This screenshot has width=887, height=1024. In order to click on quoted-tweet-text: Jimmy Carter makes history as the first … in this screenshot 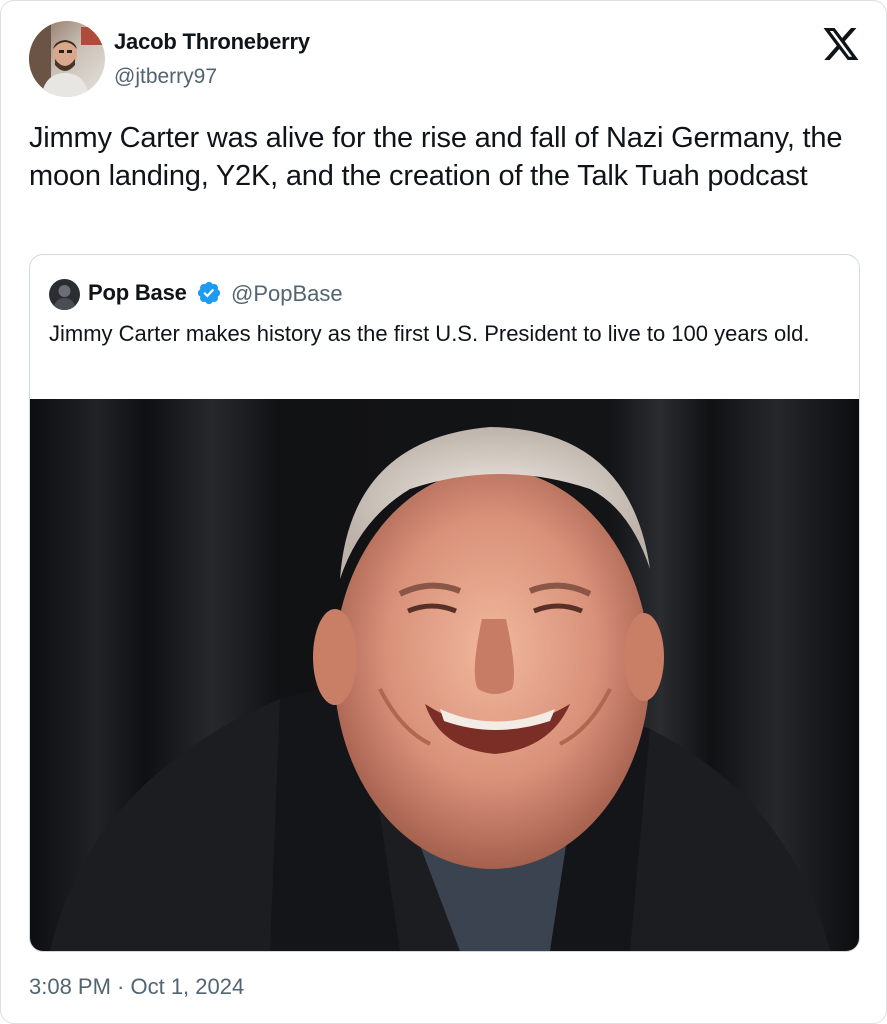, I will do `click(429, 333)`.